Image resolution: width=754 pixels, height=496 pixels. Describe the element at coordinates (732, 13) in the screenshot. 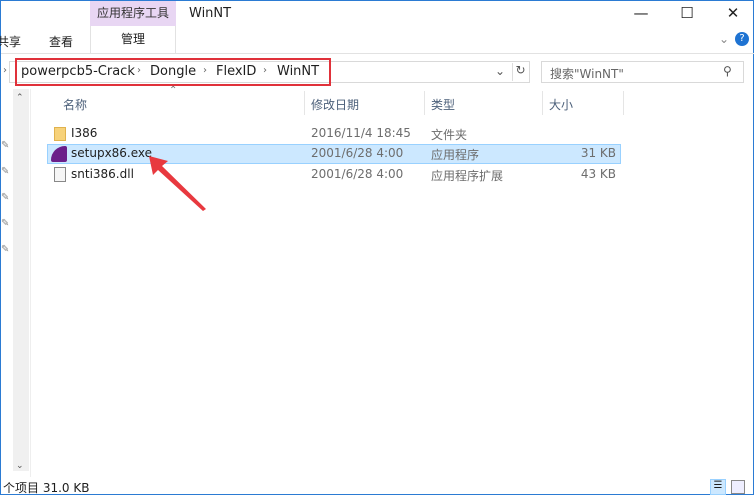

I see `close-button: ✕` at that location.